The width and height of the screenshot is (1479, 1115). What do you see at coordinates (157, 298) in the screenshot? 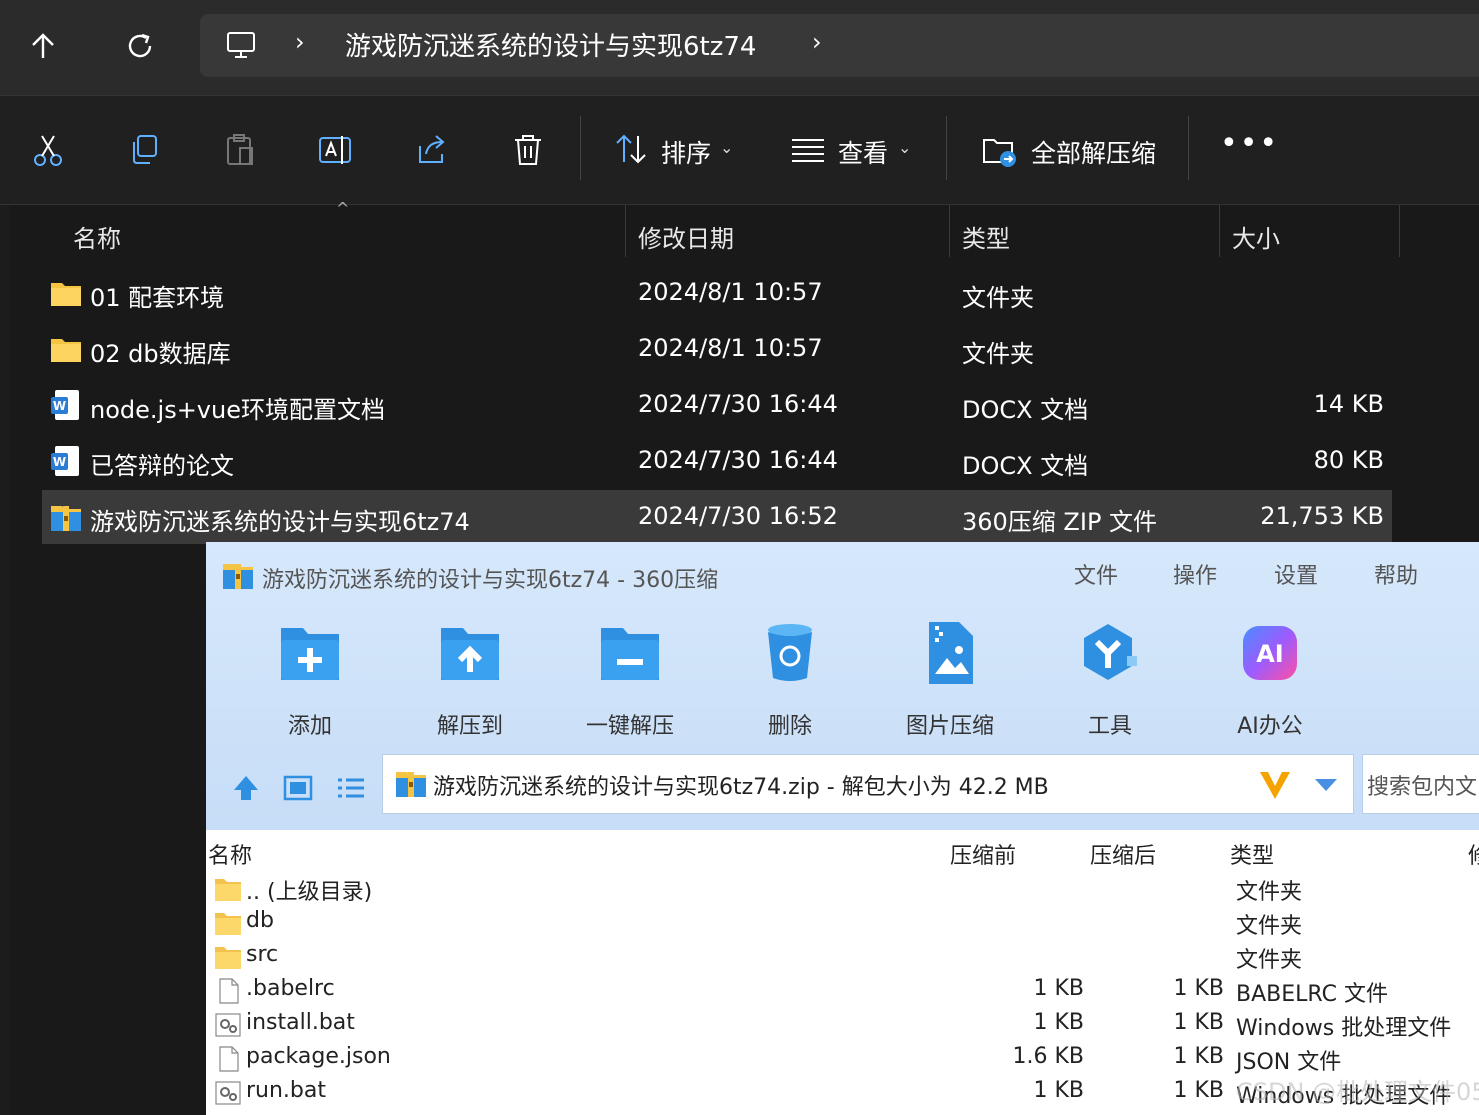
I see `file-name: 01 配套环境` at bounding box center [157, 298].